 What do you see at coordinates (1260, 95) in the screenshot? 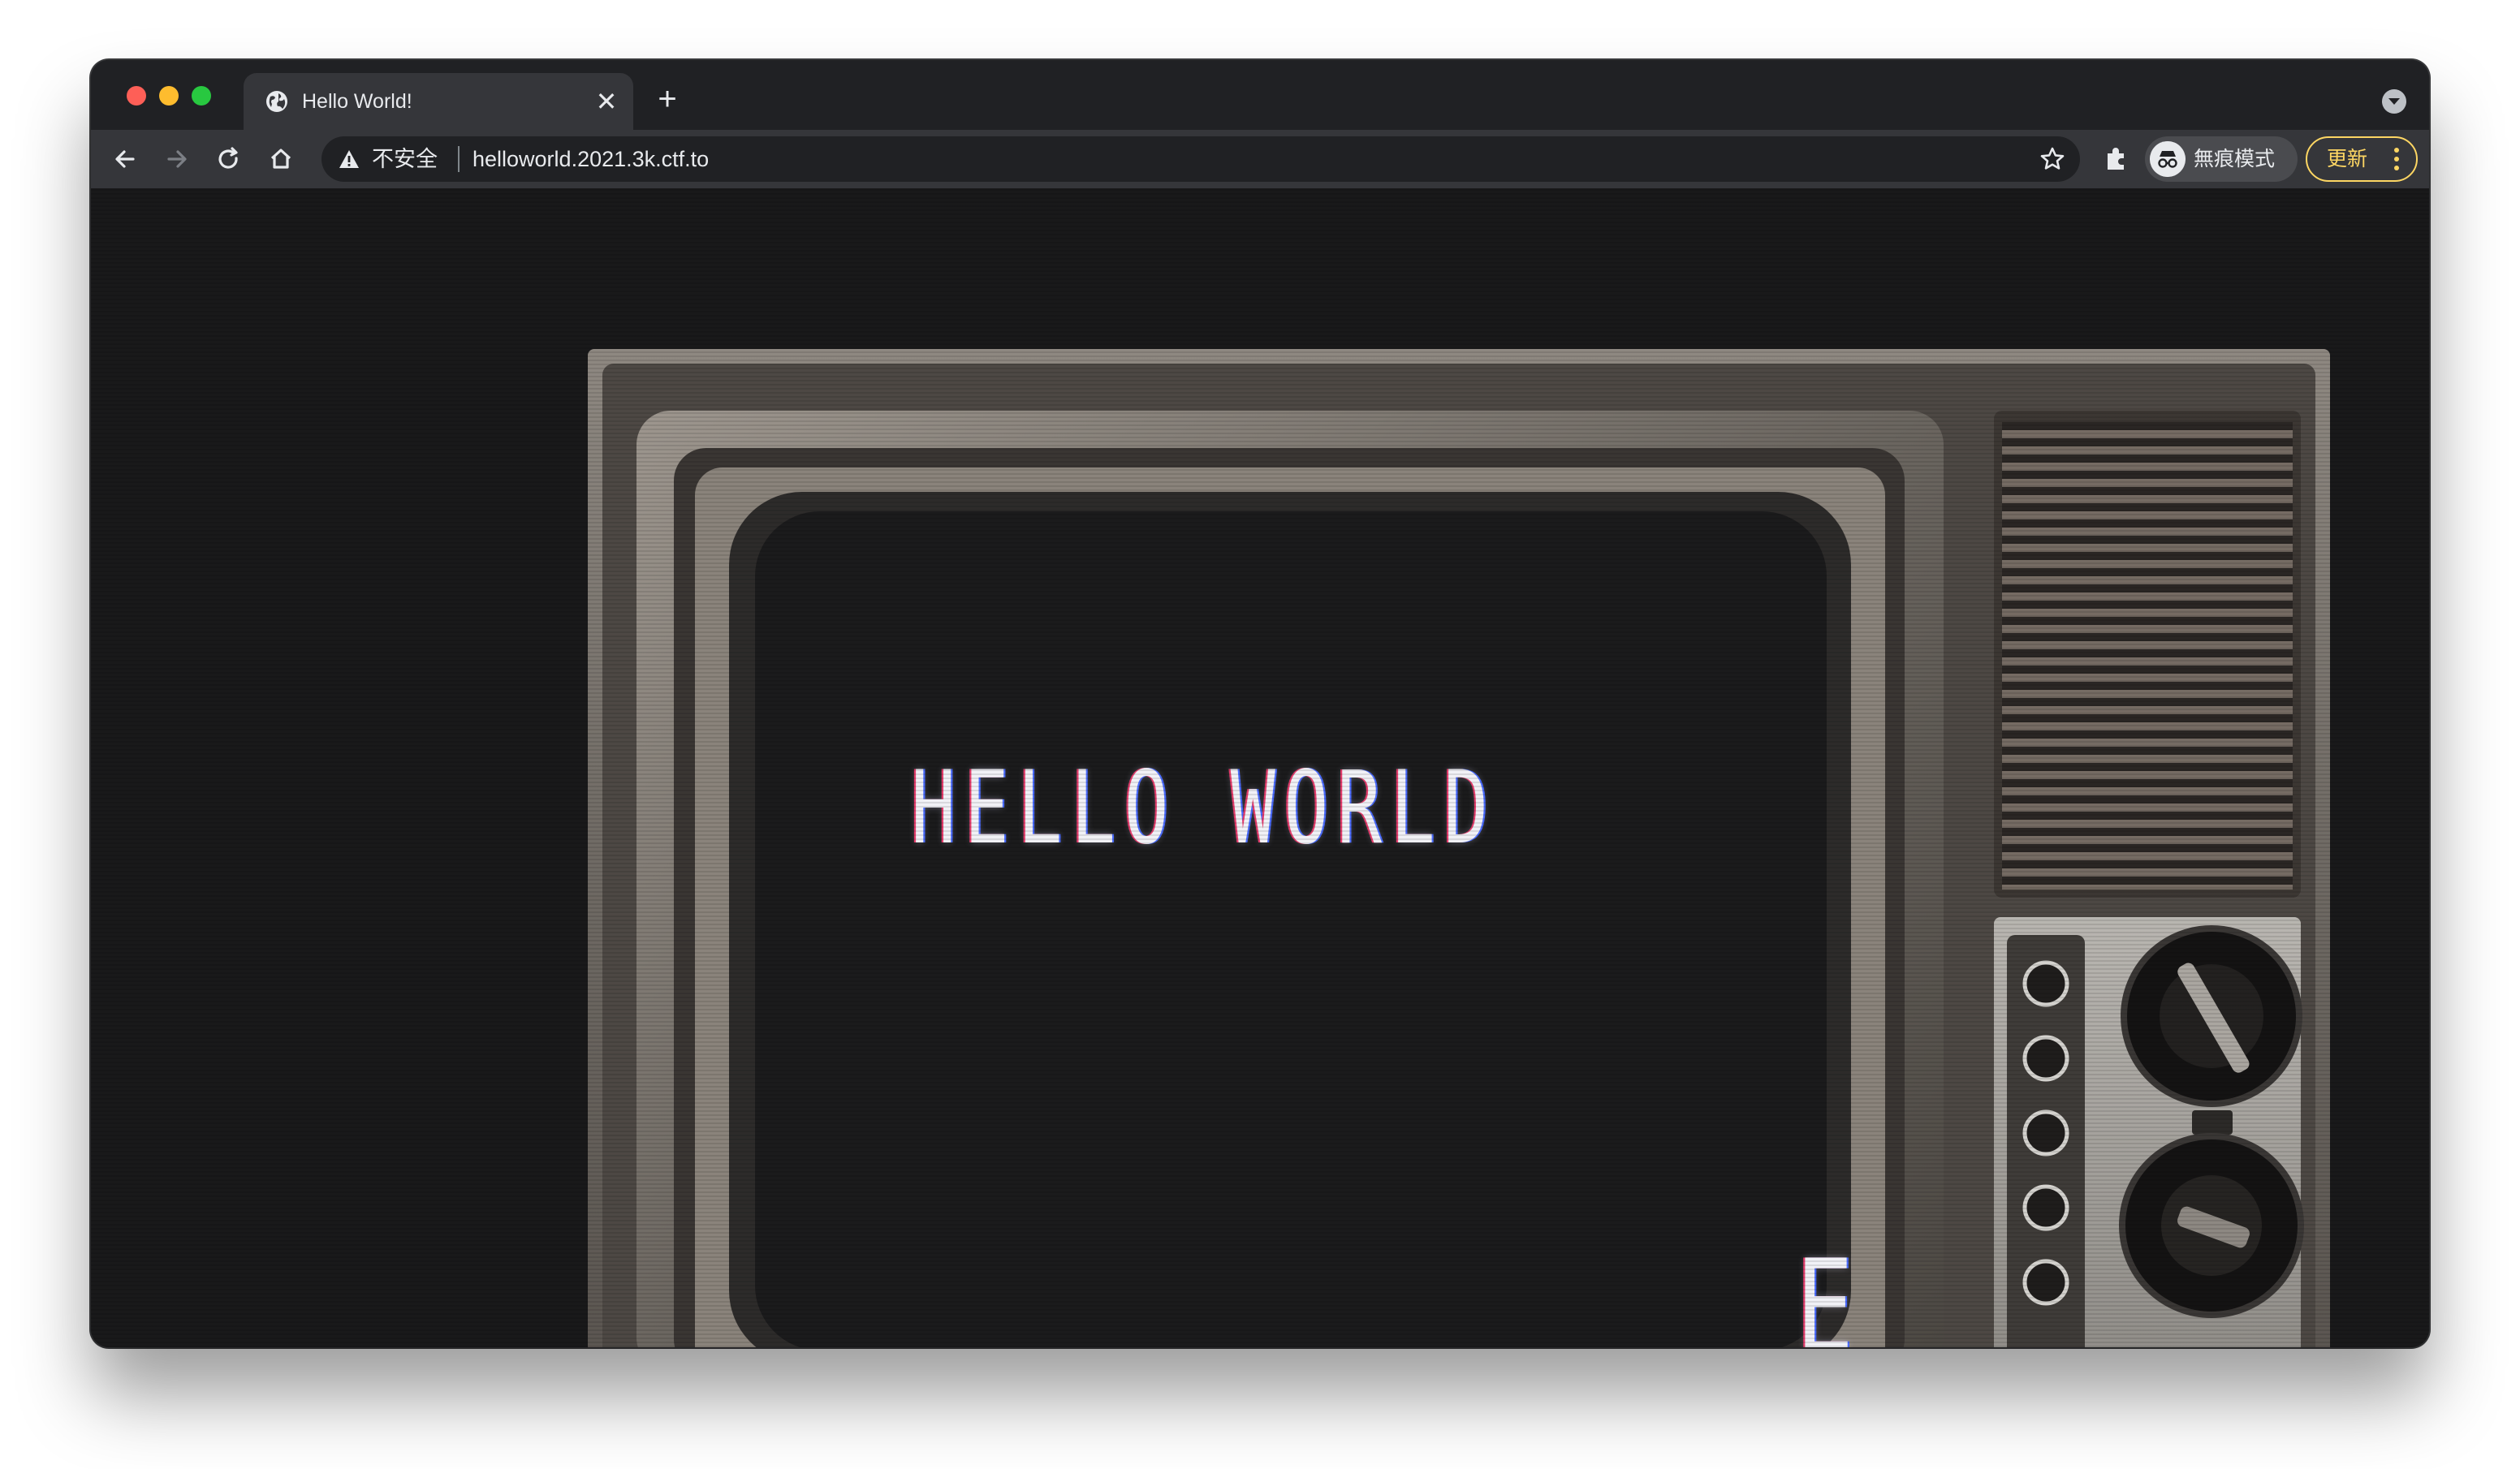
I see `title-bar: Hello World! ✕ +` at bounding box center [1260, 95].